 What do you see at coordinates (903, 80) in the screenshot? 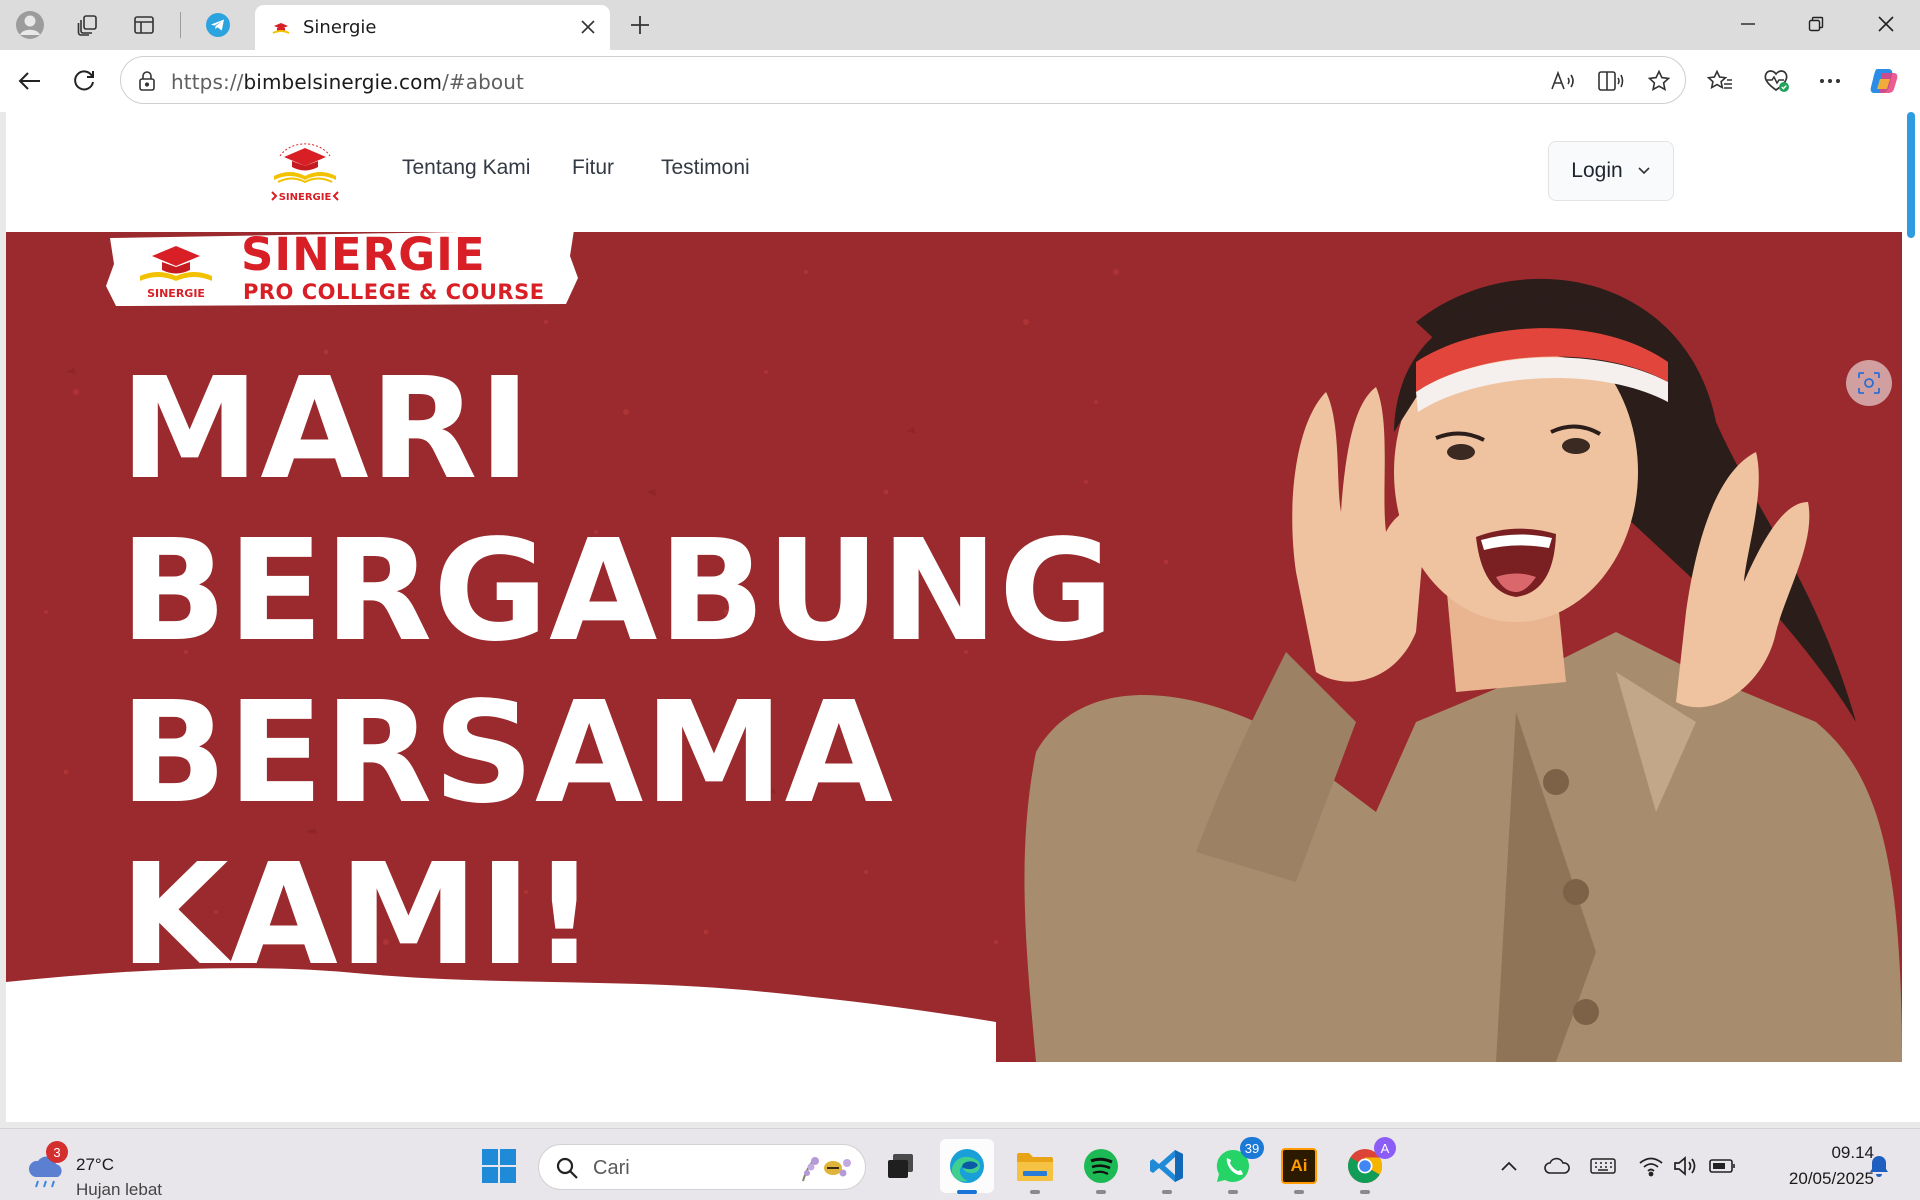
I see `address-bar: https://bimbelsinergie.com/#about` at bounding box center [903, 80].